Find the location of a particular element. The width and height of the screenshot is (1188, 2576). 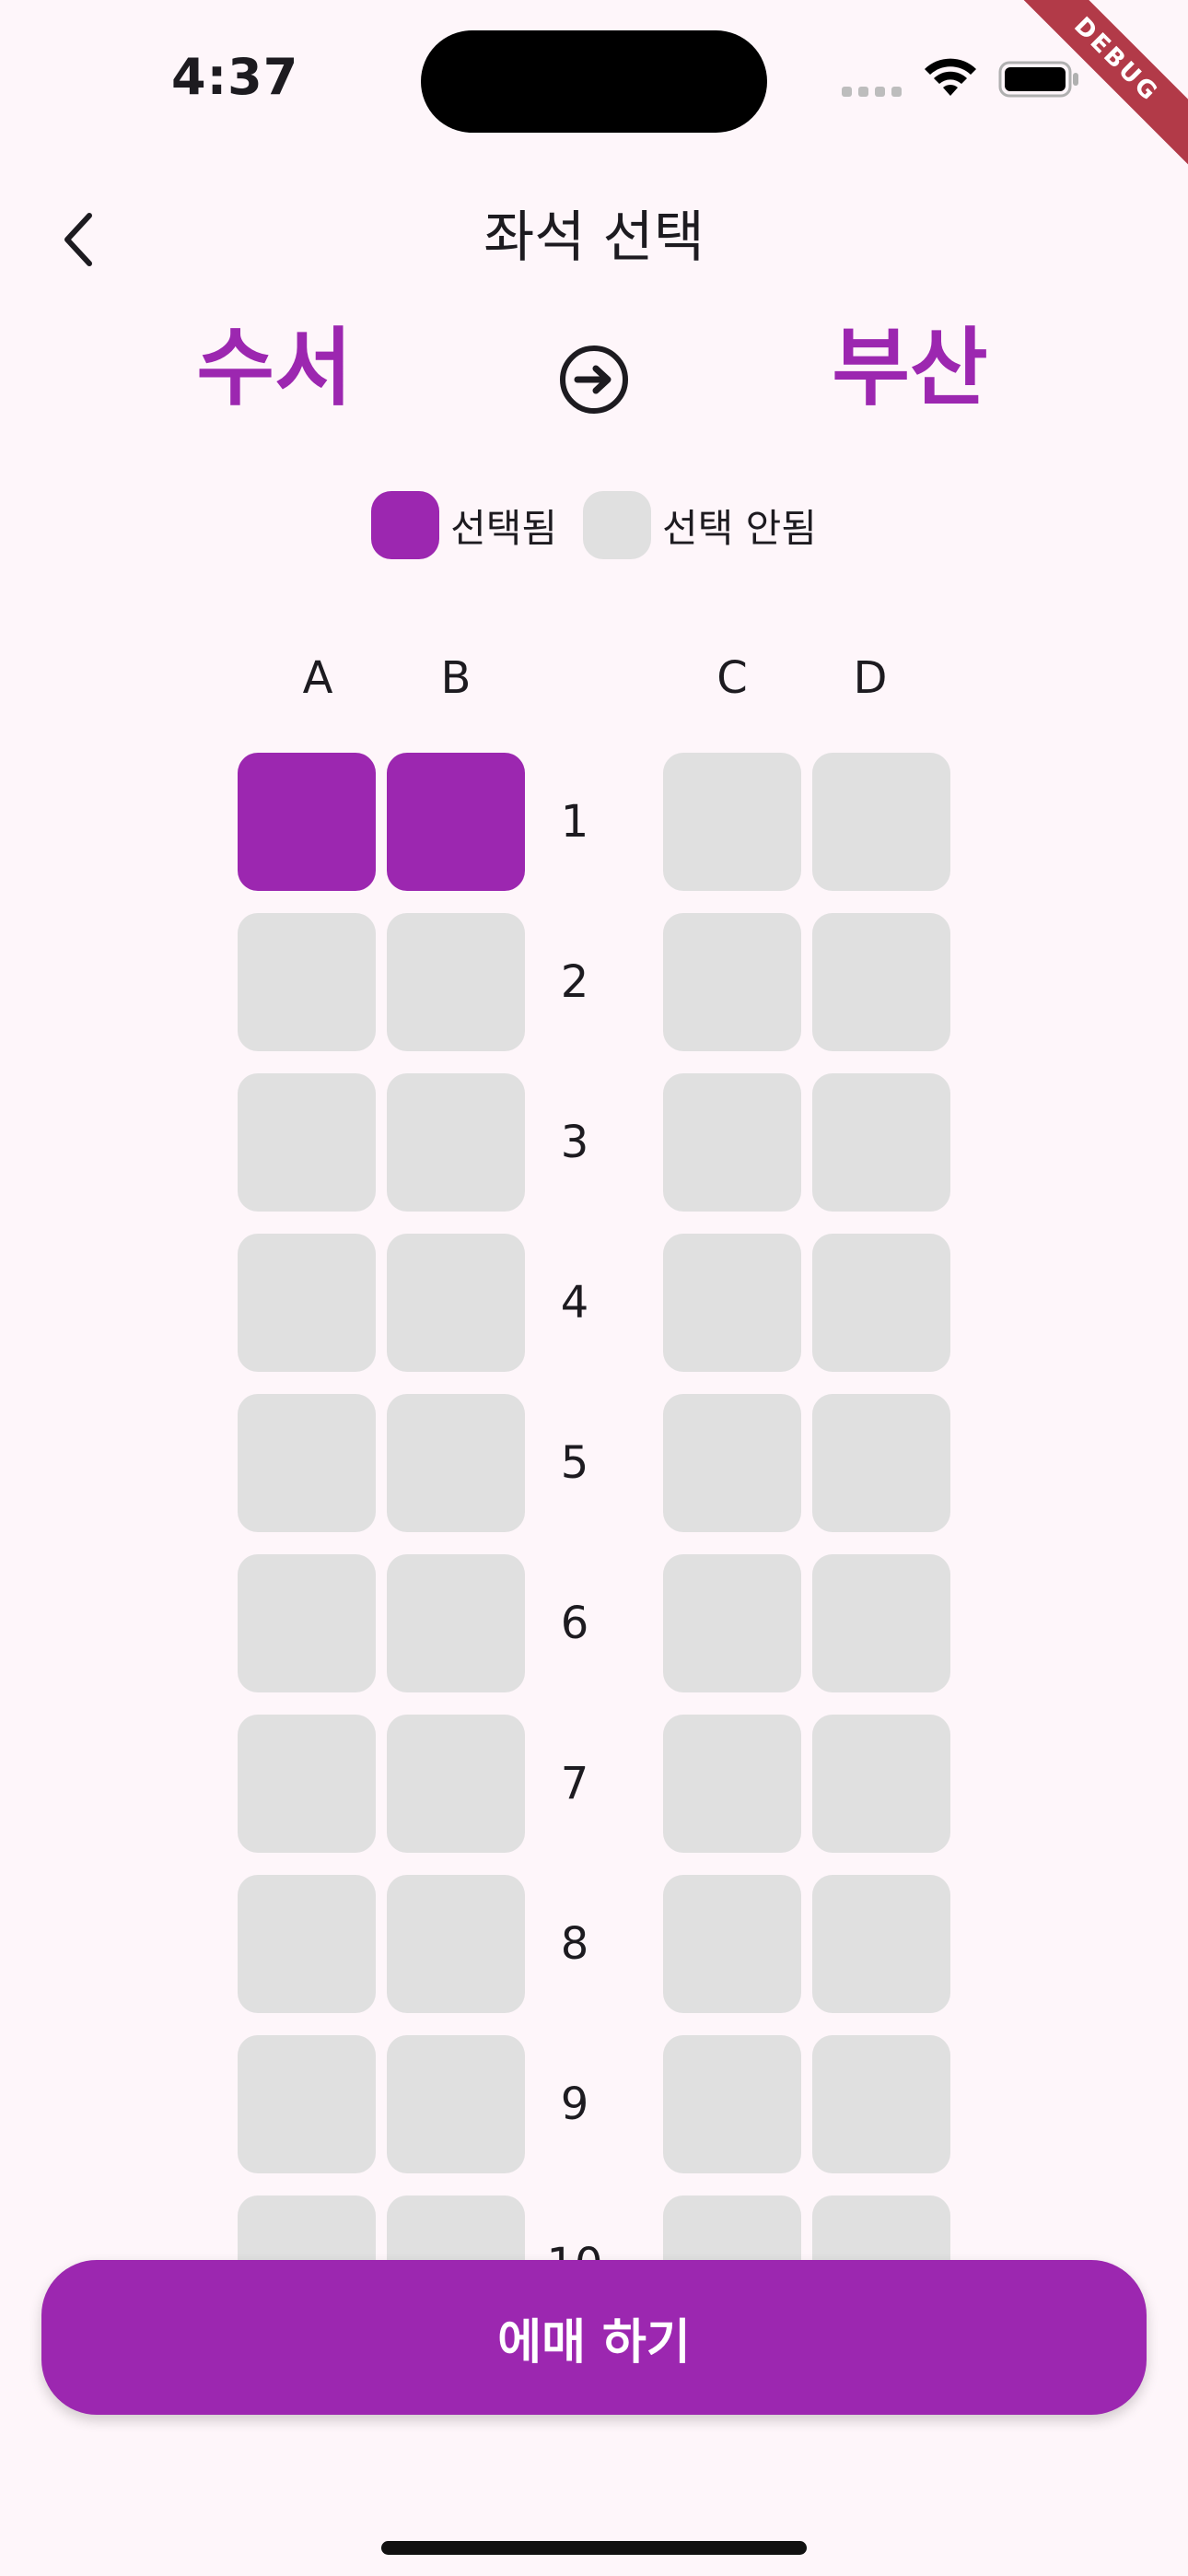

seat-2c is located at coordinates (732, 982).